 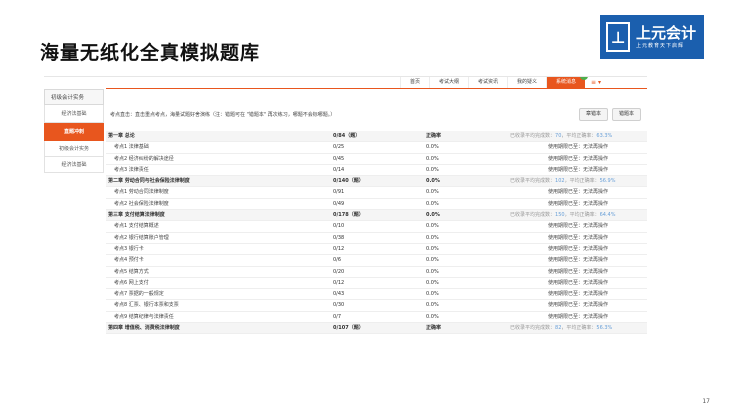 I want to click on row-count: 0/30, so click(x=339, y=305).